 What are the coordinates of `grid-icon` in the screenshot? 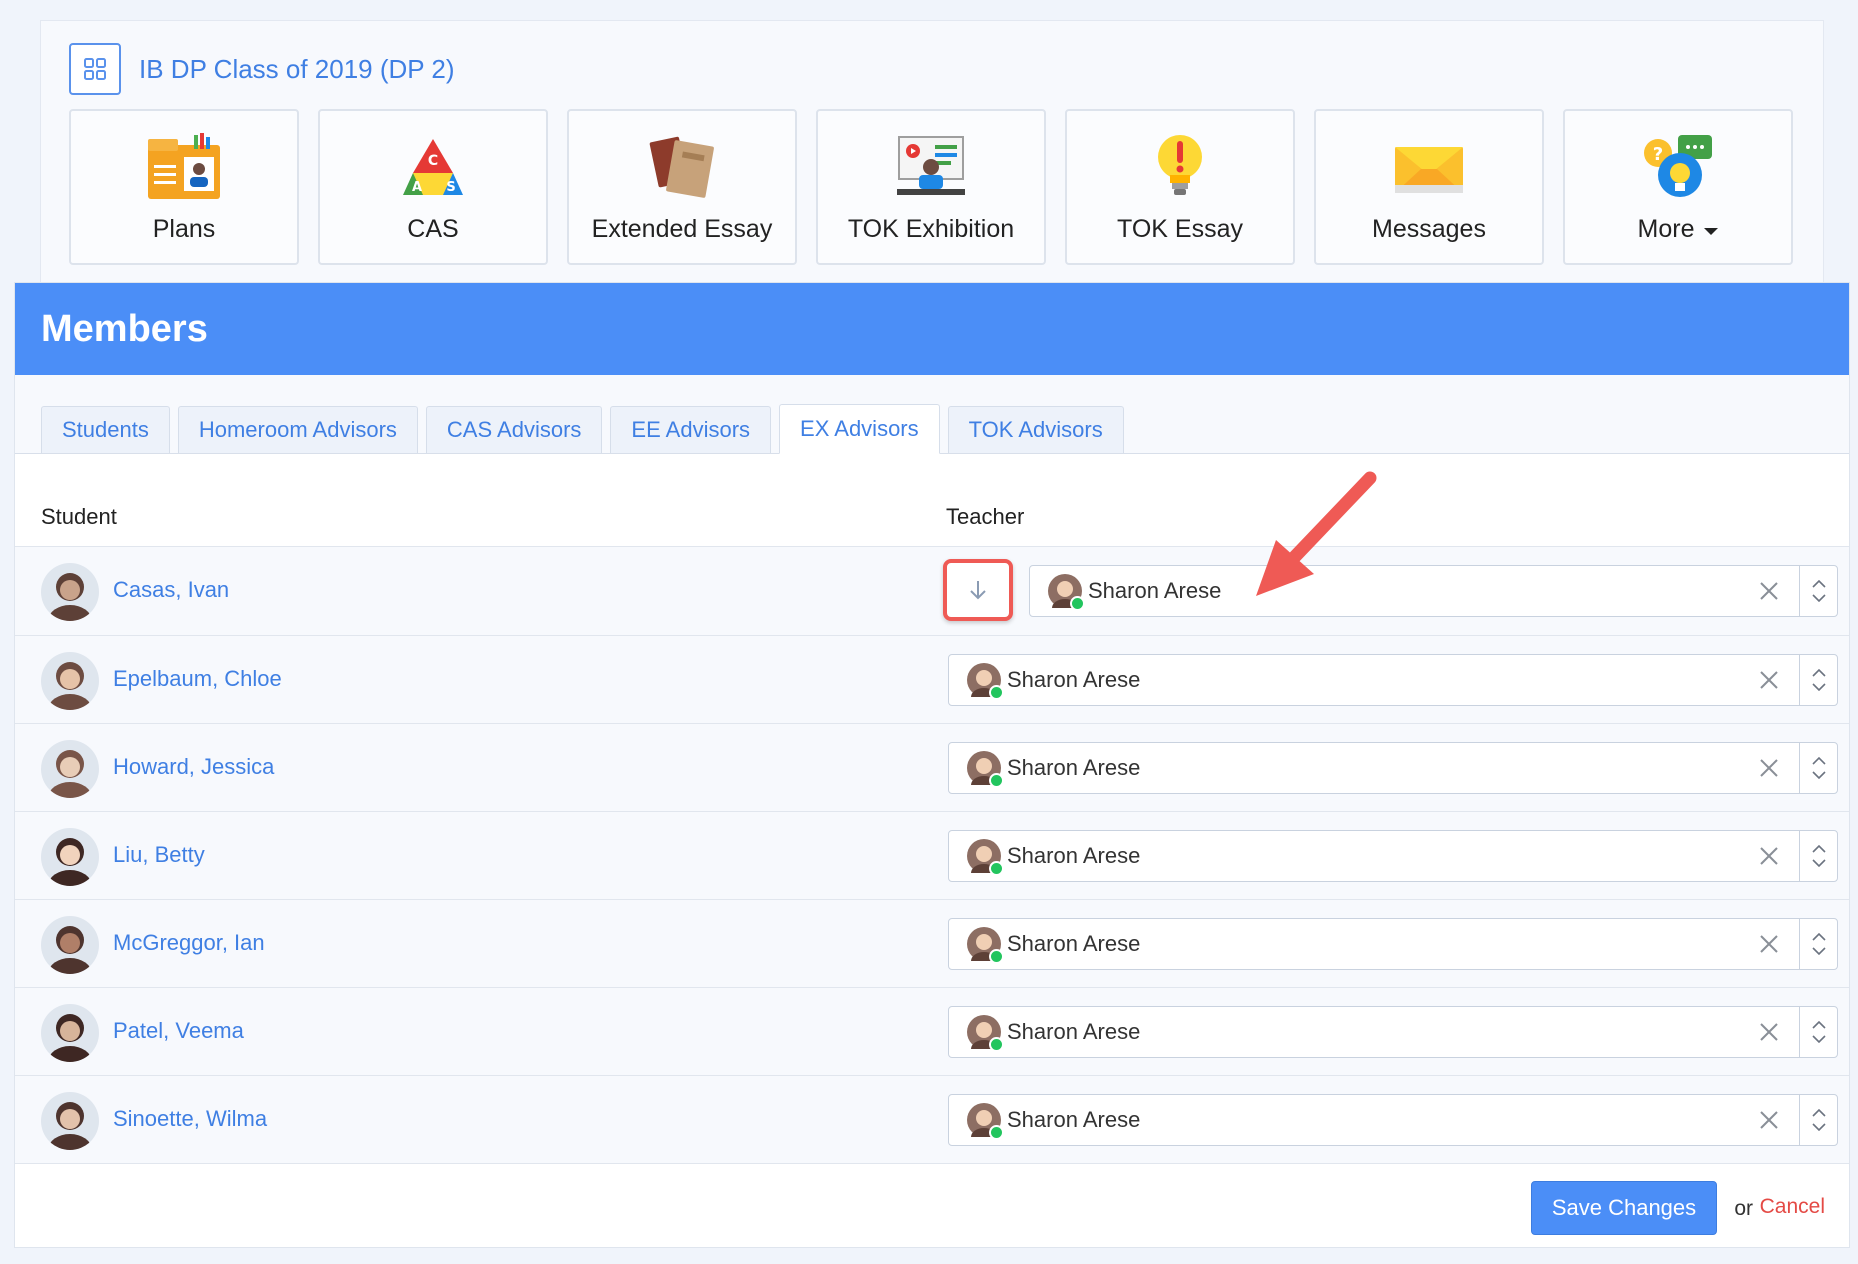 It's located at (95, 69).